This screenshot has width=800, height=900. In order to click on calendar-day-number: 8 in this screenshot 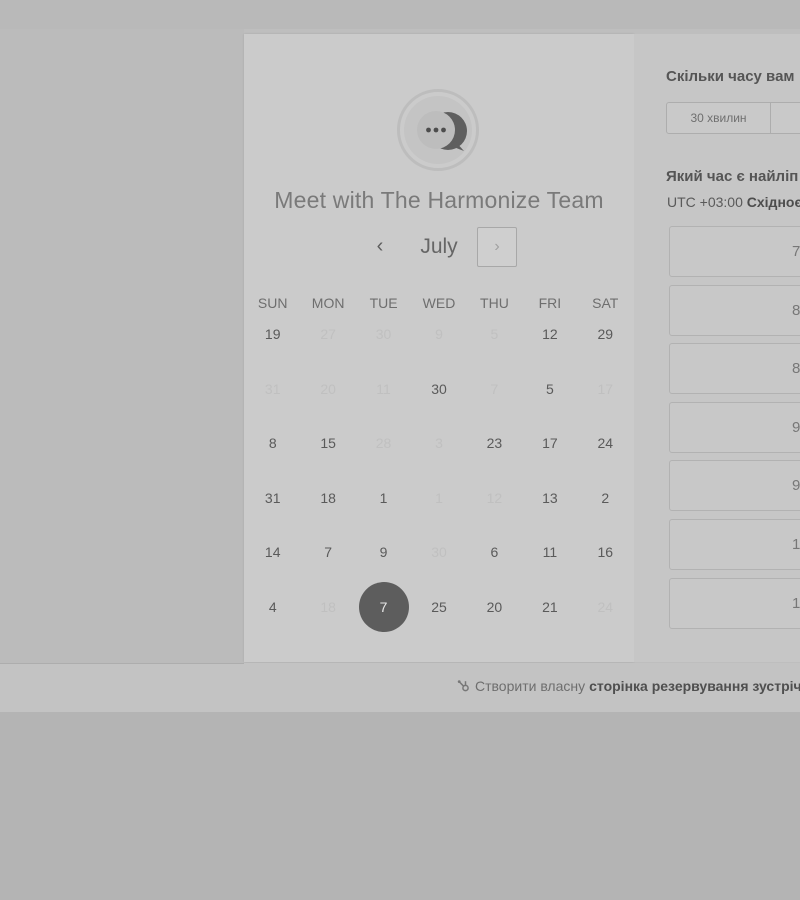, I will do `click(272, 443)`.